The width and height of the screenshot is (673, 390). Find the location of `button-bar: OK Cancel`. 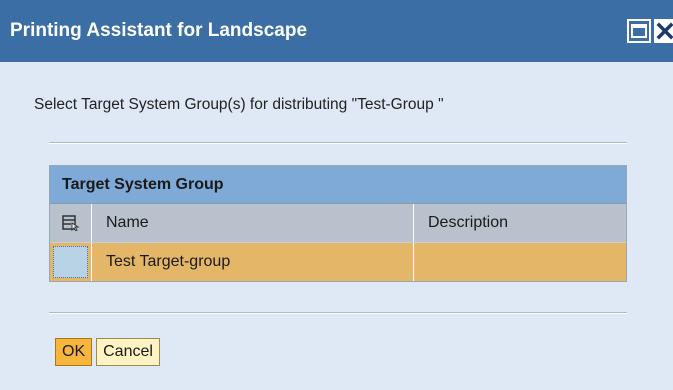

button-bar: OK Cancel is located at coordinates (107, 352).